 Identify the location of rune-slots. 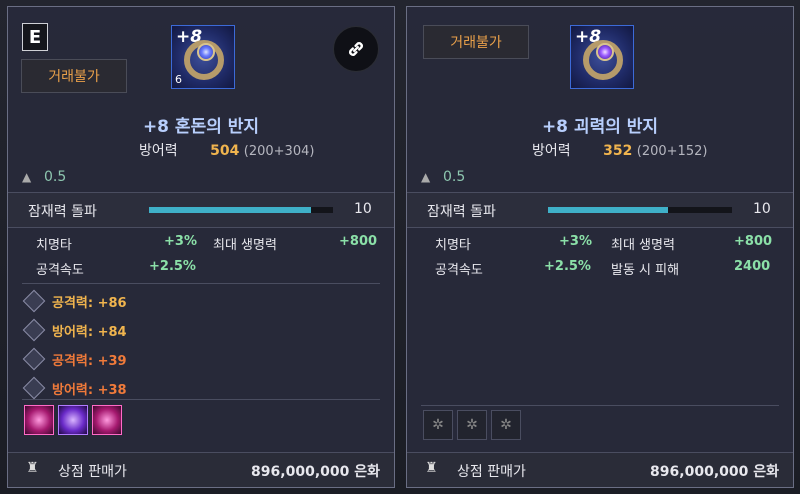
(73, 420).